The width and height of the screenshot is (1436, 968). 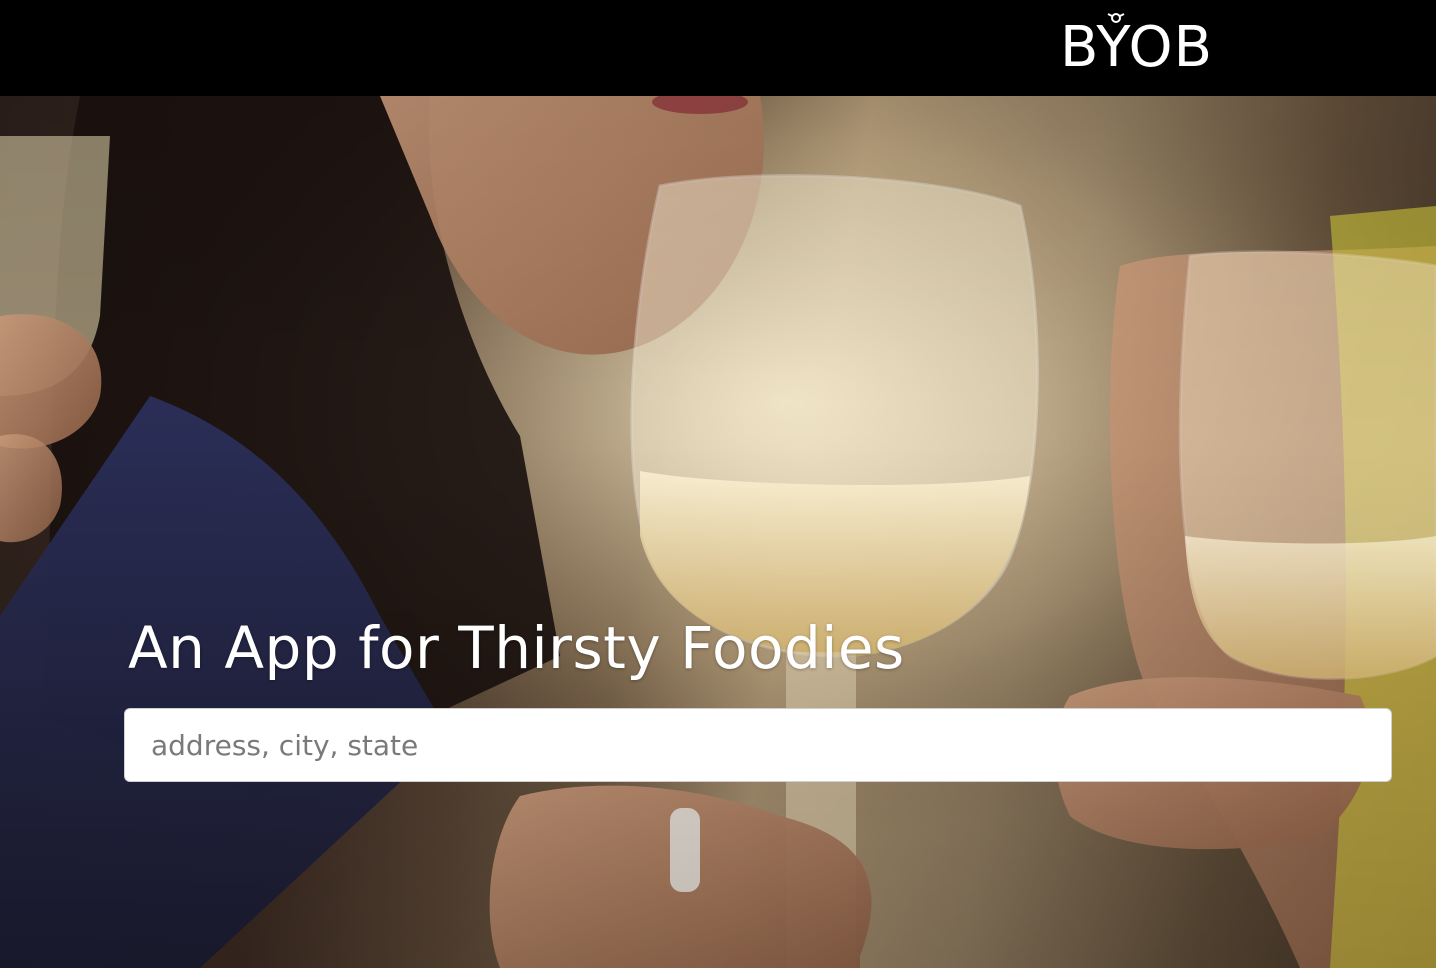 I want to click on brand-logo-link: BYOB, so click(x=1136, y=46).